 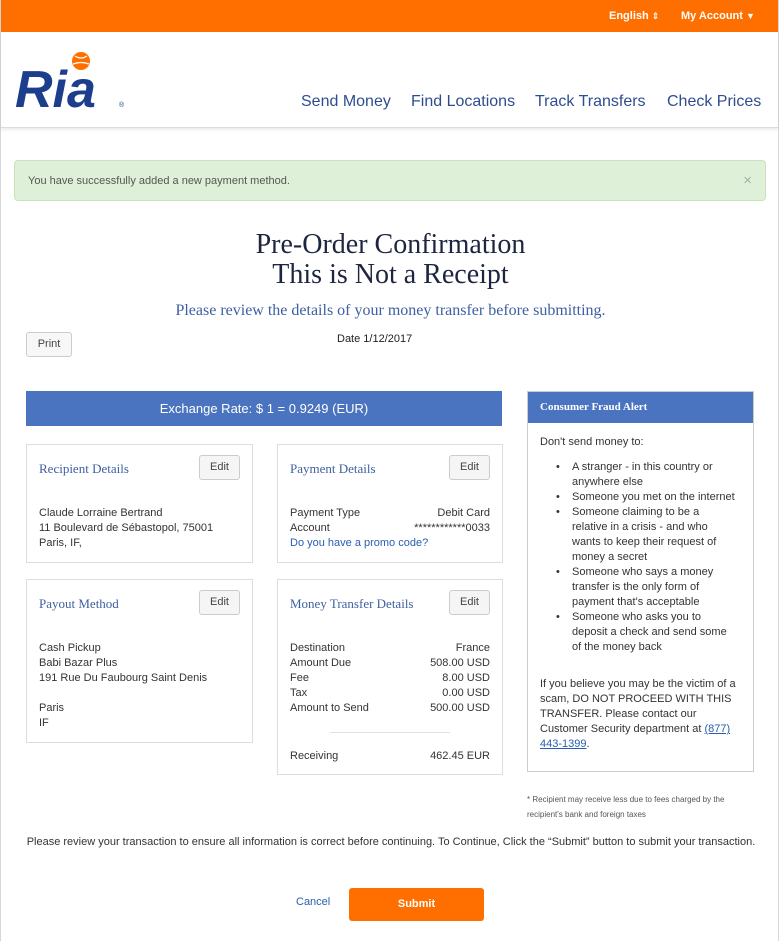 I want to click on caret-down-icon: ▼, so click(x=750, y=16).